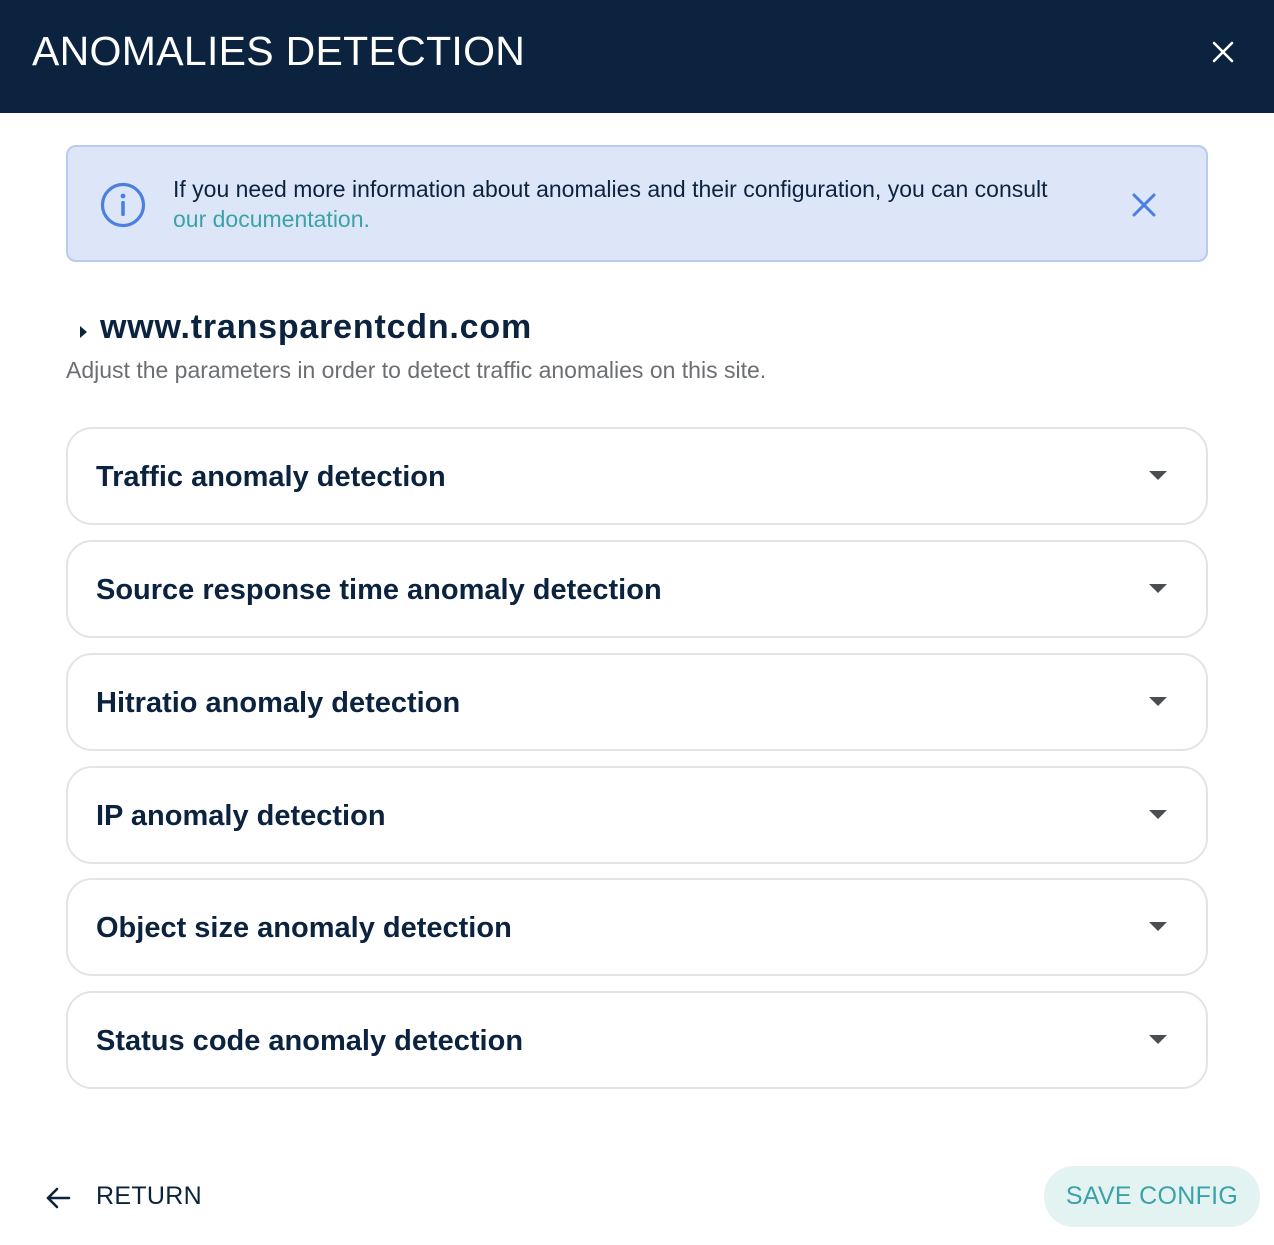  Describe the element at coordinates (637, 476) in the screenshot. I see `section-traffic-anomaly: Traffic anomaly detection` at that location.